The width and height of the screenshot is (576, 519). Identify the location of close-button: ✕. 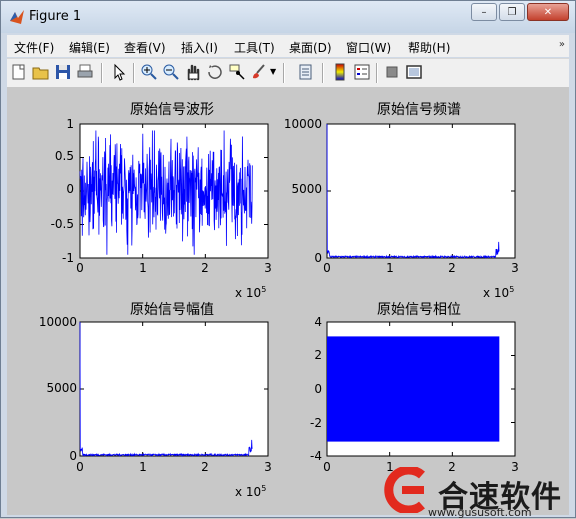
(548, 12).